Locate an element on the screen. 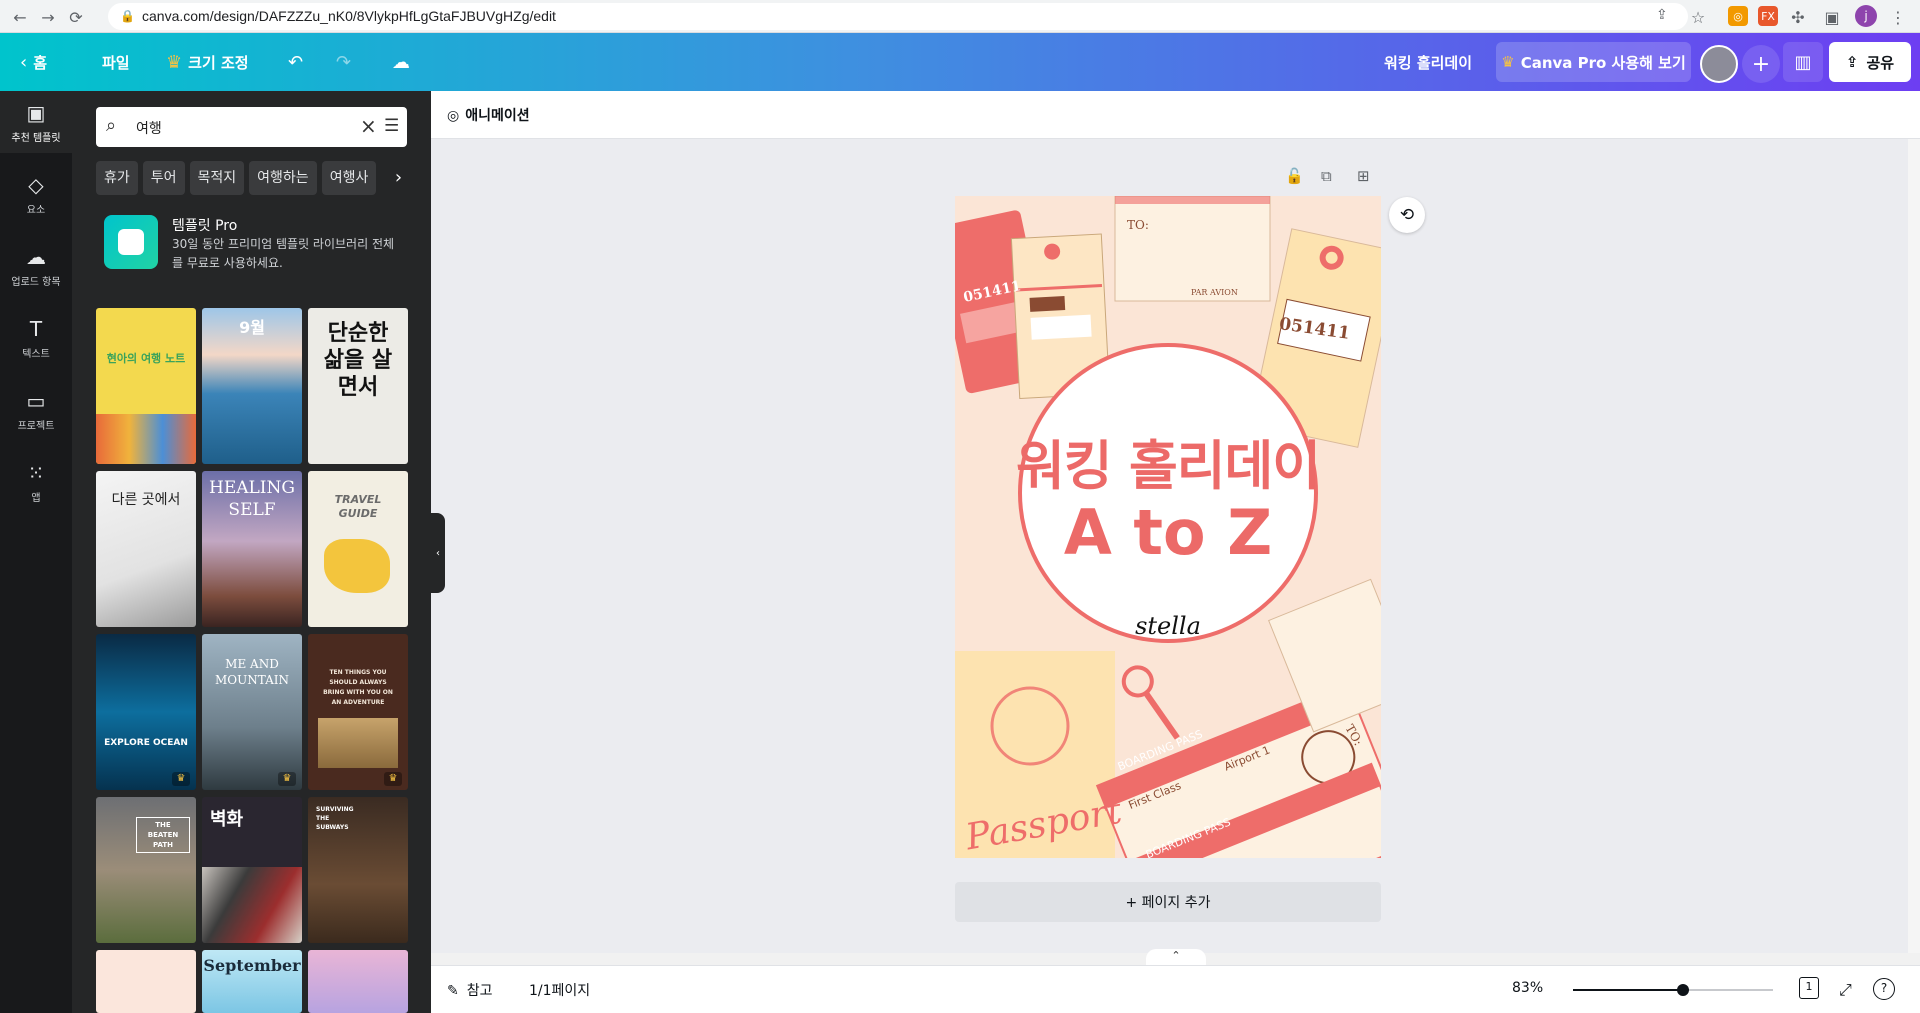 This screenshot has width=1920, height=1013. lock-icon: 🔒 is located at coordinates (127, 16).